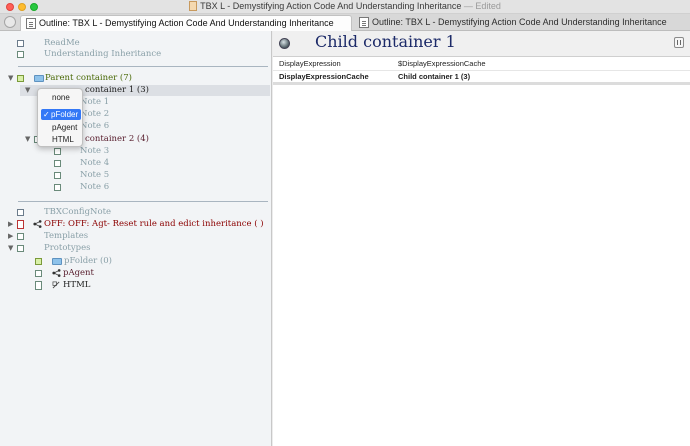 Image resolution: width=690 pixels, height=446 pixels. What do you see at coordinates (135, 273) in the screenshot?
I see `outline-row-pagent: pAgent` at bounding box center [135, 273].